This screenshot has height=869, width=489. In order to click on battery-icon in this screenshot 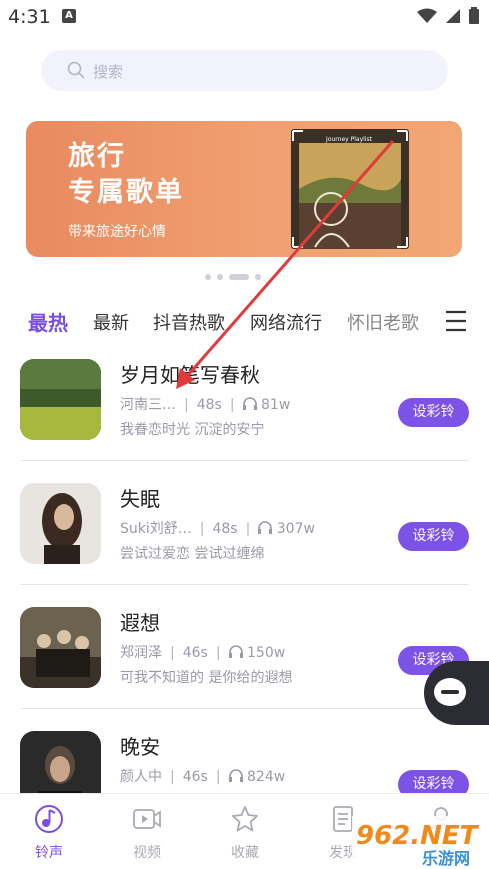, I will do `click(474, 15)`.